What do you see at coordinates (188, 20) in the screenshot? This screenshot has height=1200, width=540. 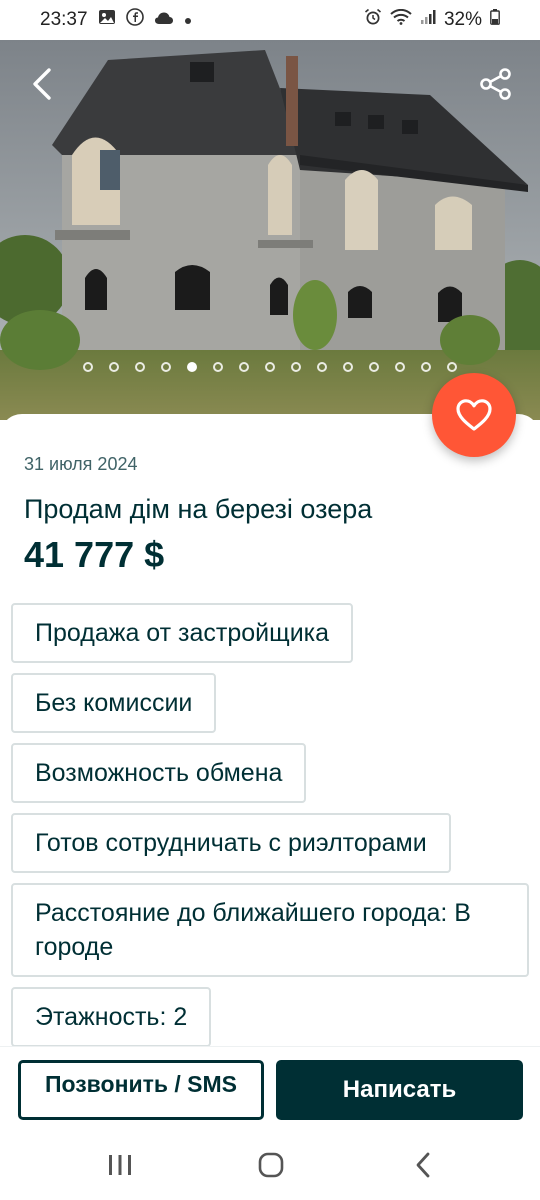 I see `dot-icon` at bounding box center [188, 20].